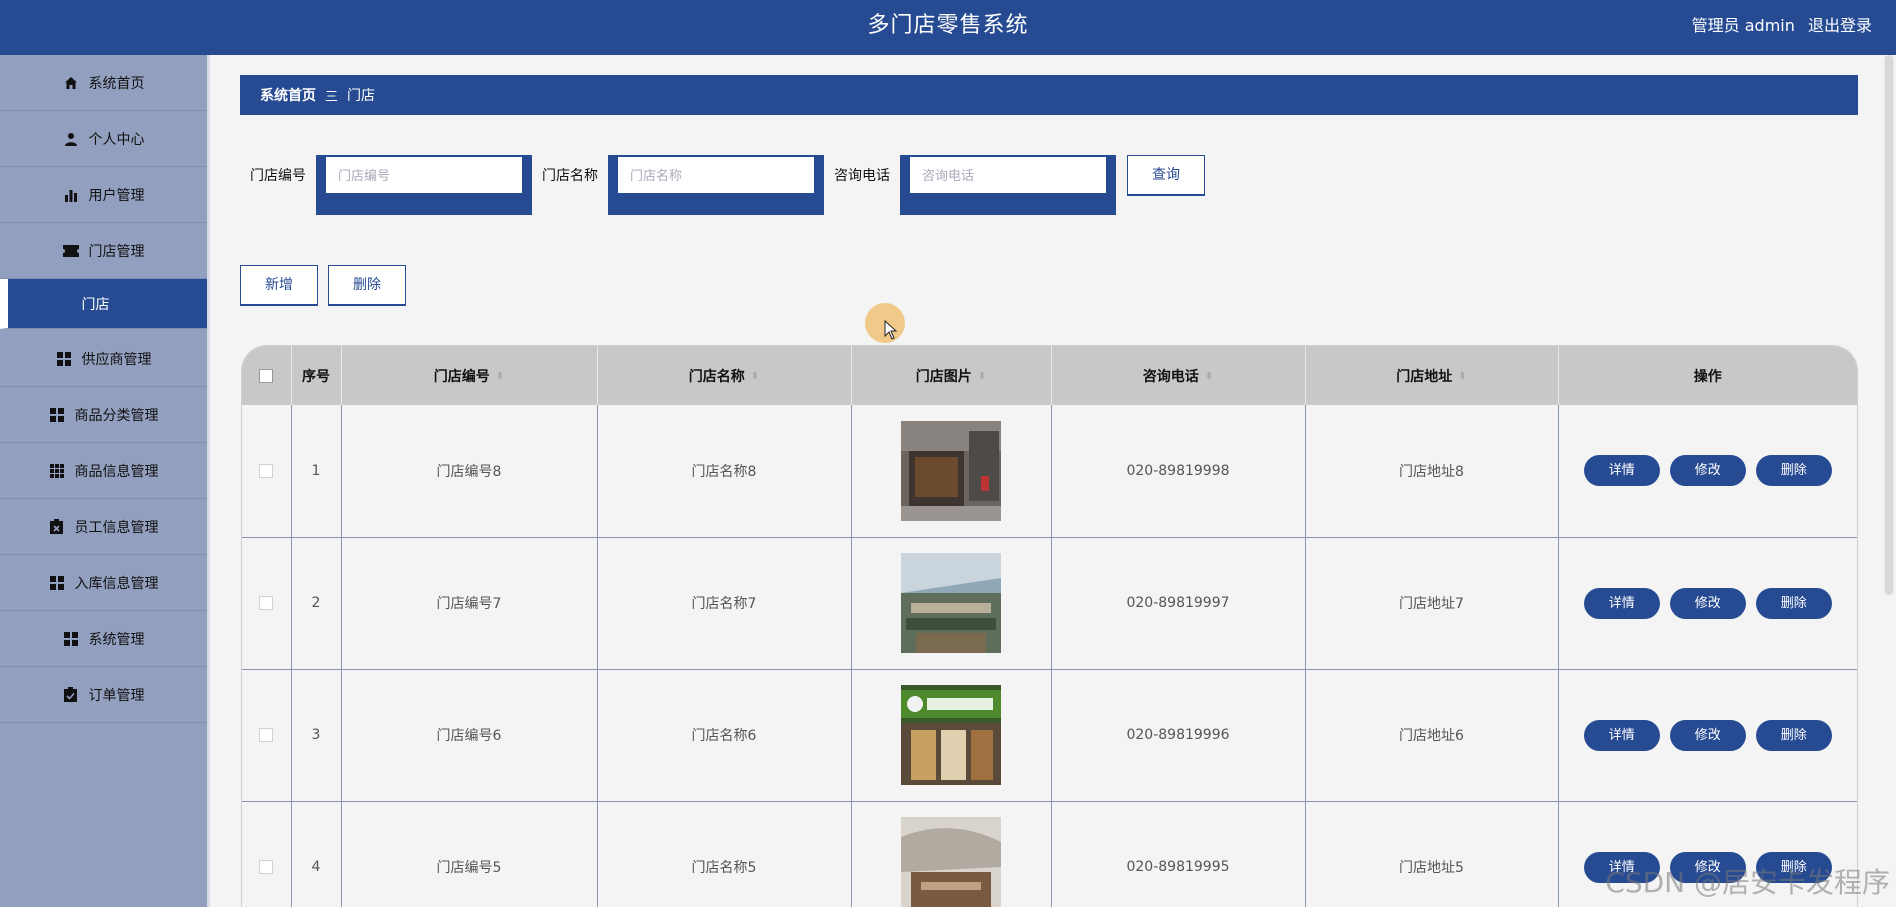 This screenshot has width=1896, height=907. What do you see at coordinates (1707, 376) in the screenshot?
I see `header-ops-label: 操作` at bounding box center [1707, 376].